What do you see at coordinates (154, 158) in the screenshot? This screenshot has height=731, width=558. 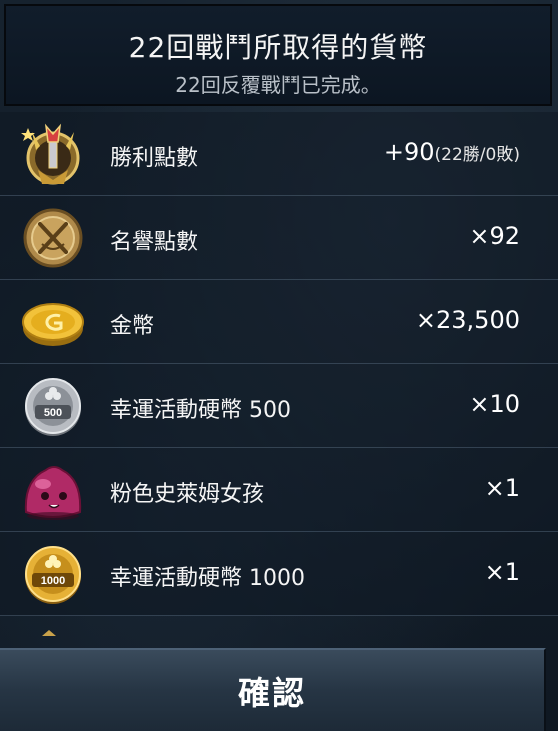 I see `reward-name: 勝利點數` at bounding box center [154, 158].